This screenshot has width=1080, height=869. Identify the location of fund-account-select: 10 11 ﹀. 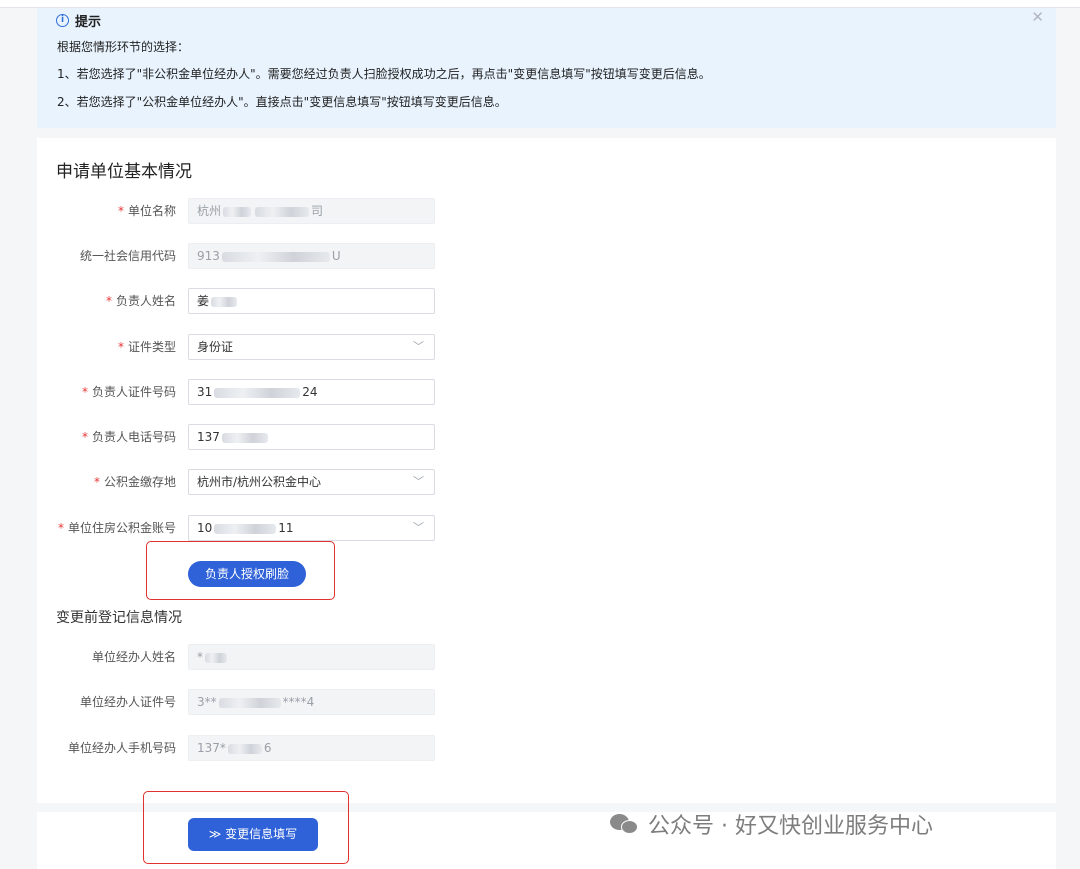
(311, 528).